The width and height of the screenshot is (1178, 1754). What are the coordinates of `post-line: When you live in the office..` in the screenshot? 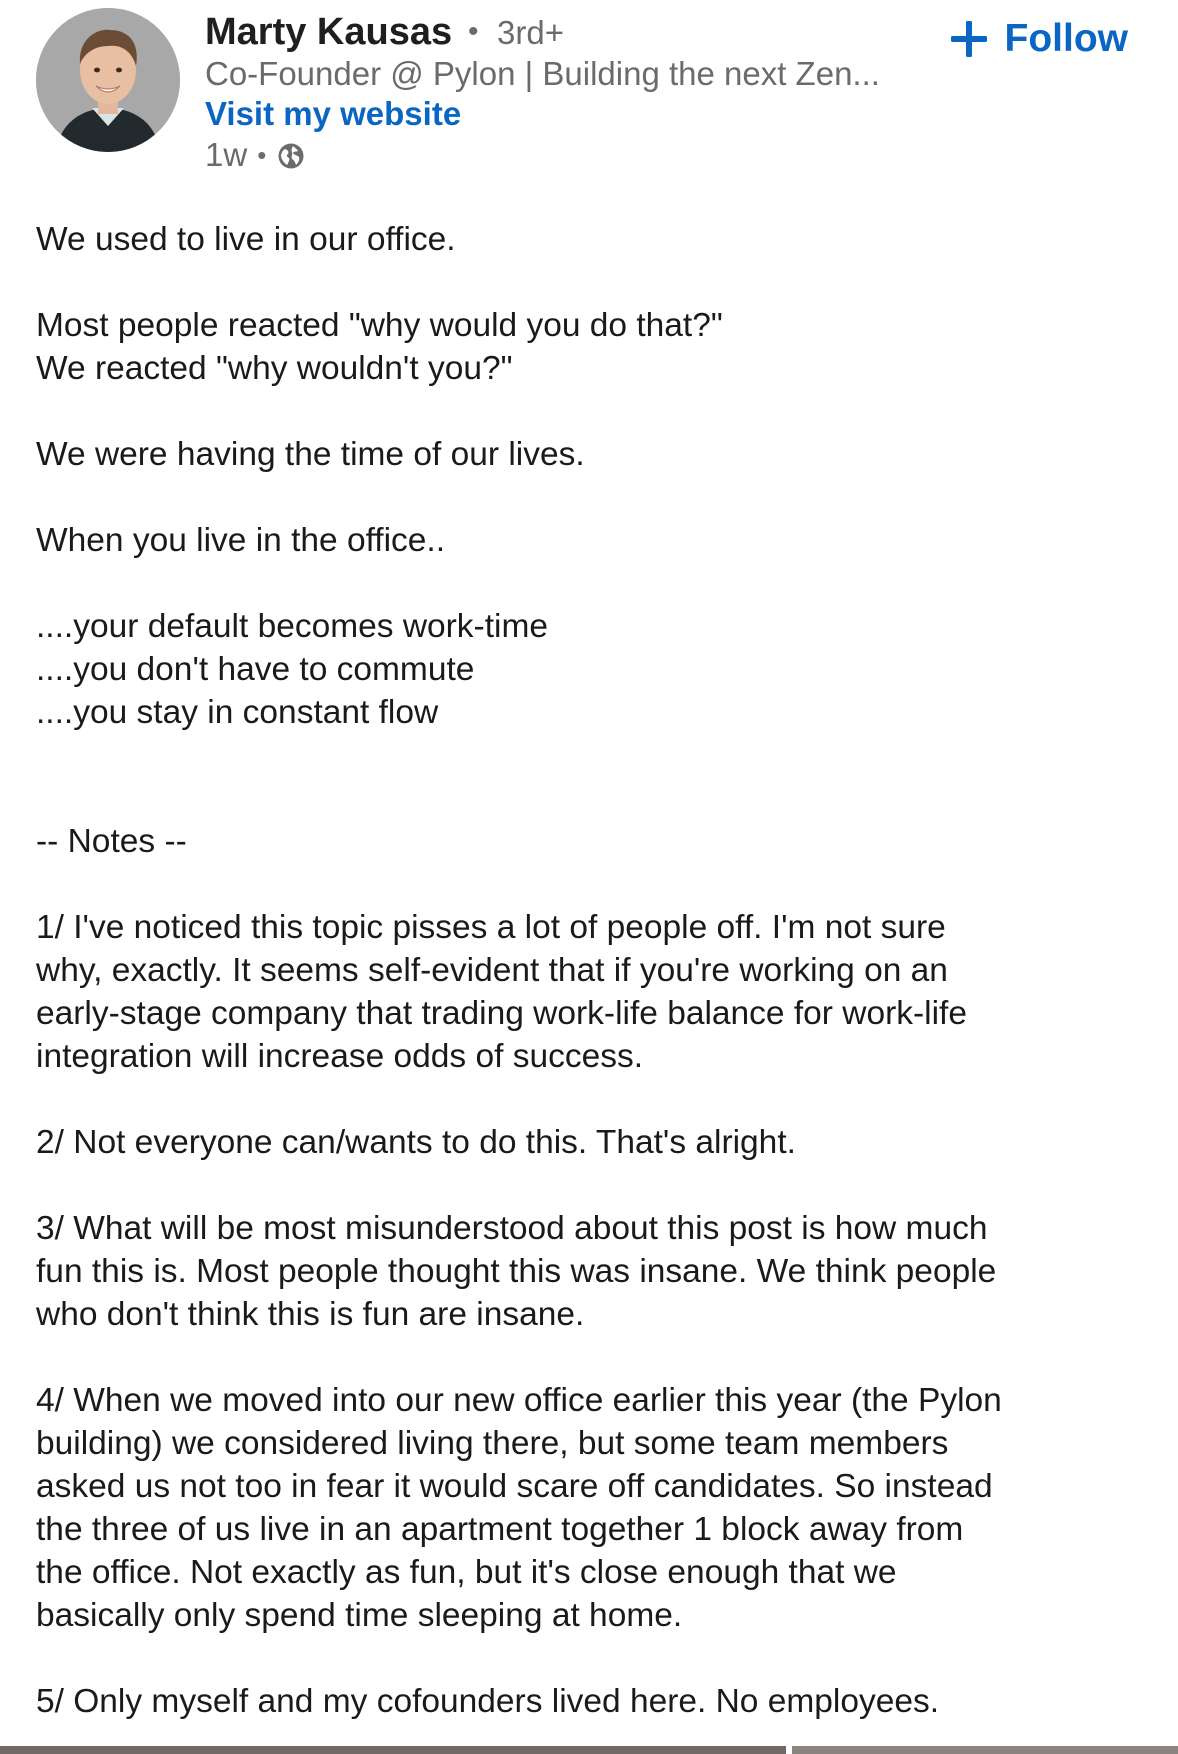 It's located at (241, 540).